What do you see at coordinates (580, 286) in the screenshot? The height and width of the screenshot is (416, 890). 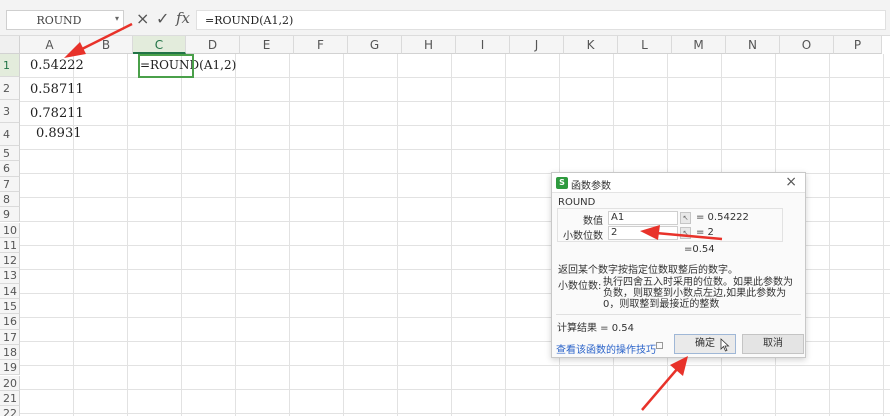 I see `param-description-label: 小数位数:` at bounding box center [580, 286].